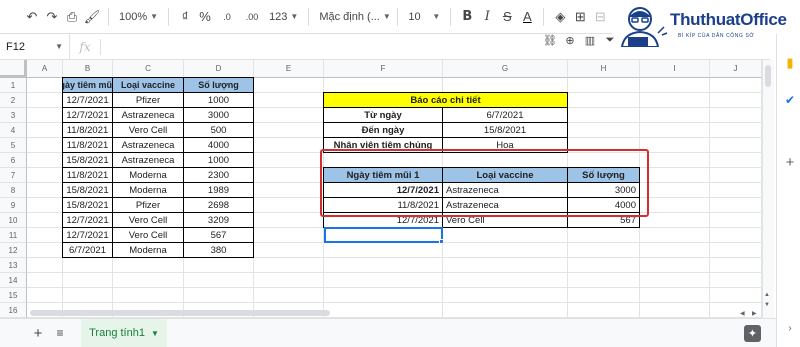 This screenshot has width=800, height=347. What do you see at coordinates (148, 69) in the screenshot?
I see `column-header: C` at bounding box center [148, 69].